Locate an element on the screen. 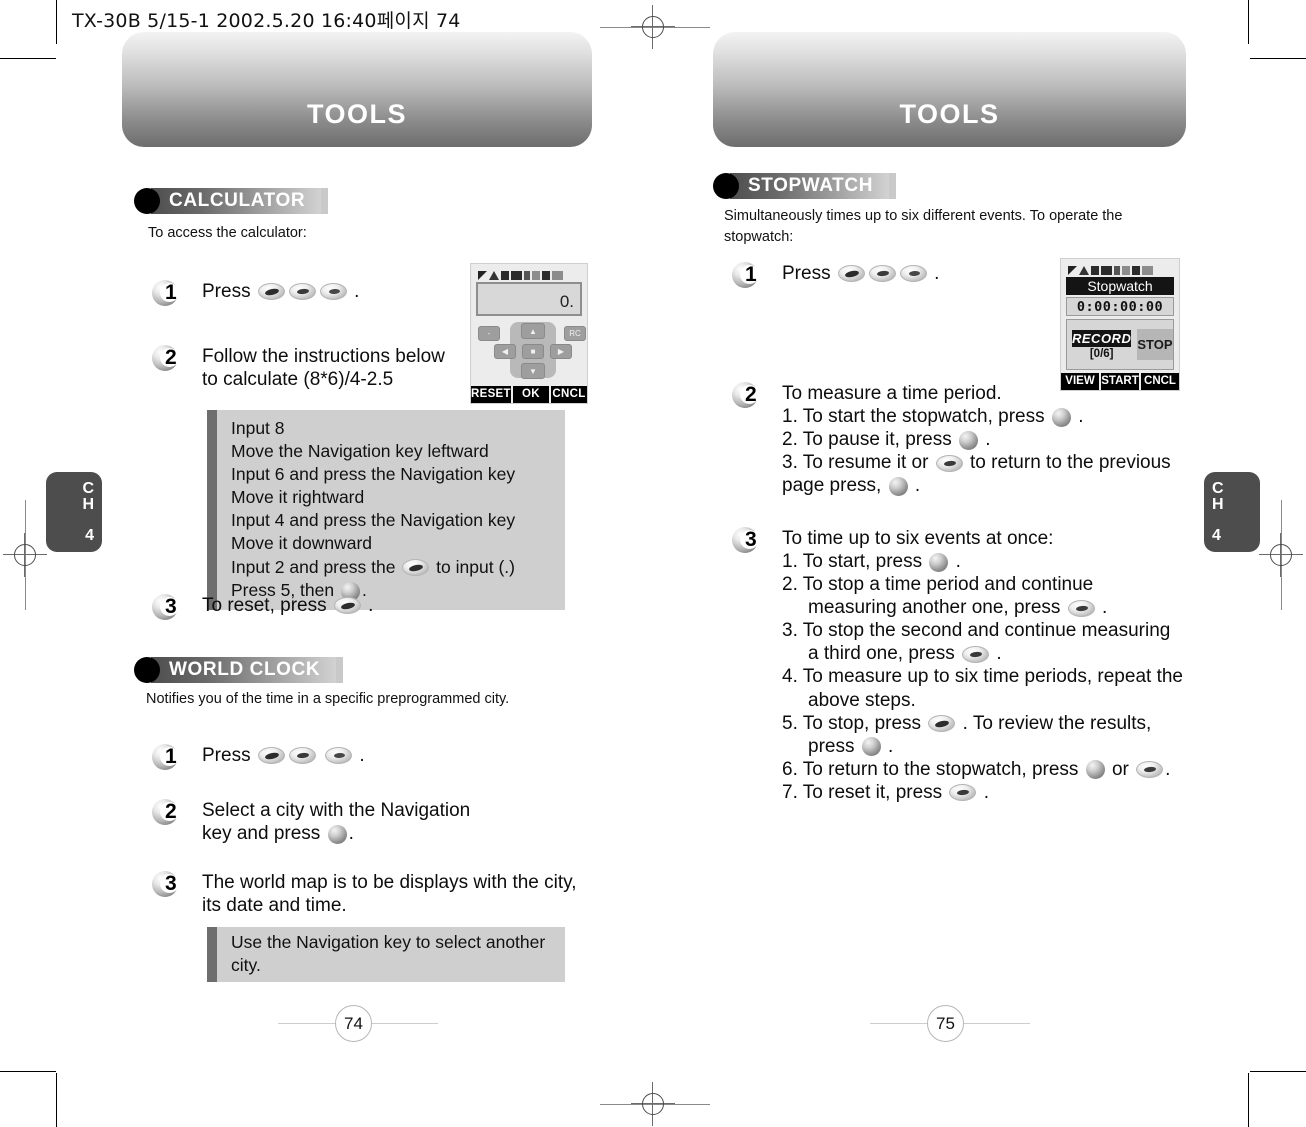  alarm-icon is located at coordinates (1106, 270).